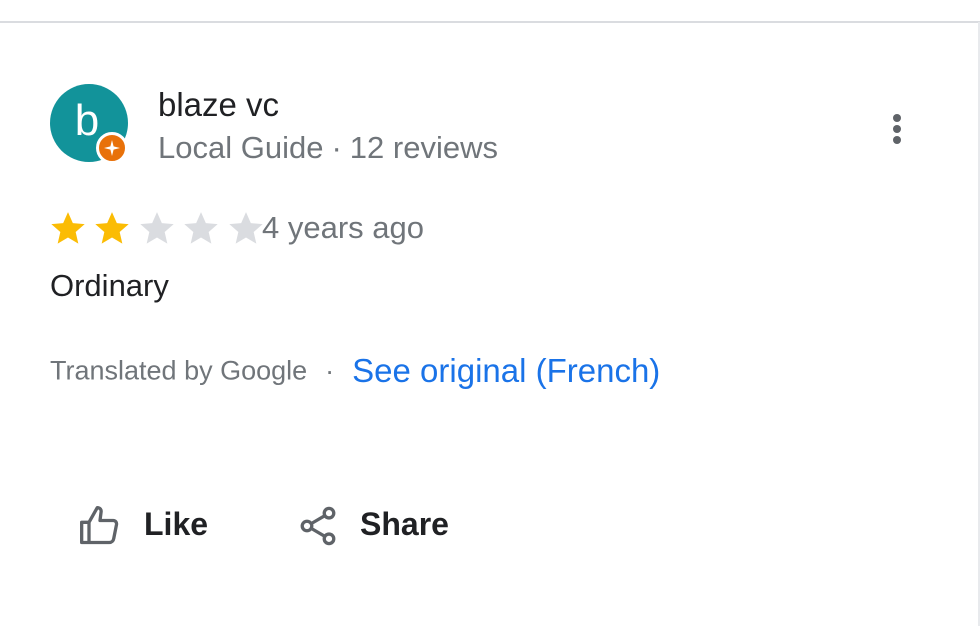 The image size is (980, 626). I want to click on see-original-link: See original (French), so click(506, 370).